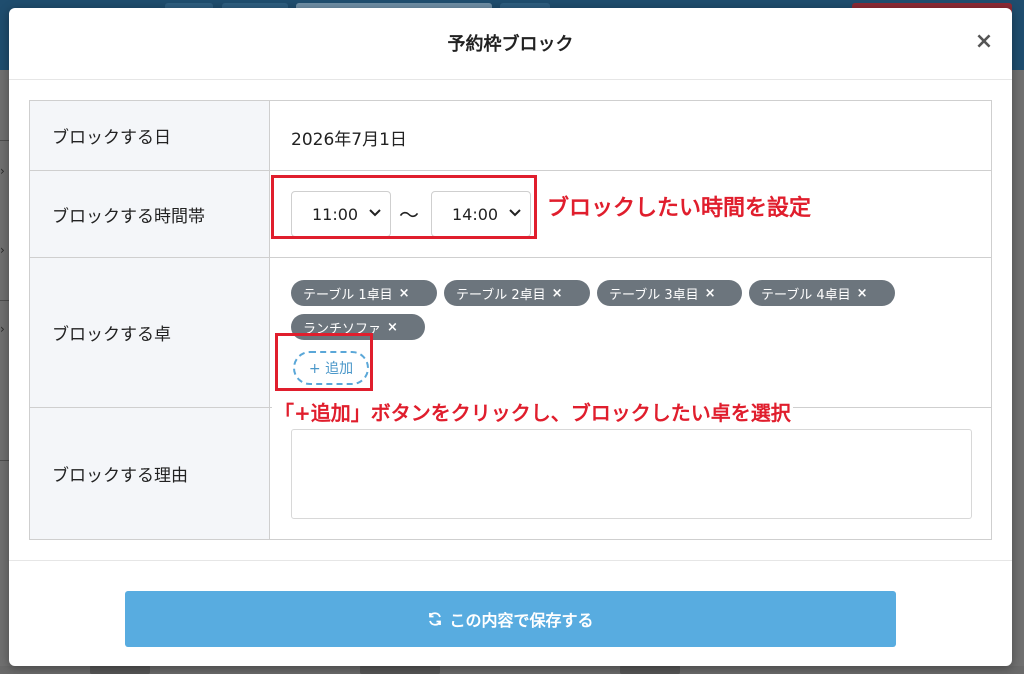  I want to click on table-tag: テーブル 2卓目 ×, so click(517, 293).